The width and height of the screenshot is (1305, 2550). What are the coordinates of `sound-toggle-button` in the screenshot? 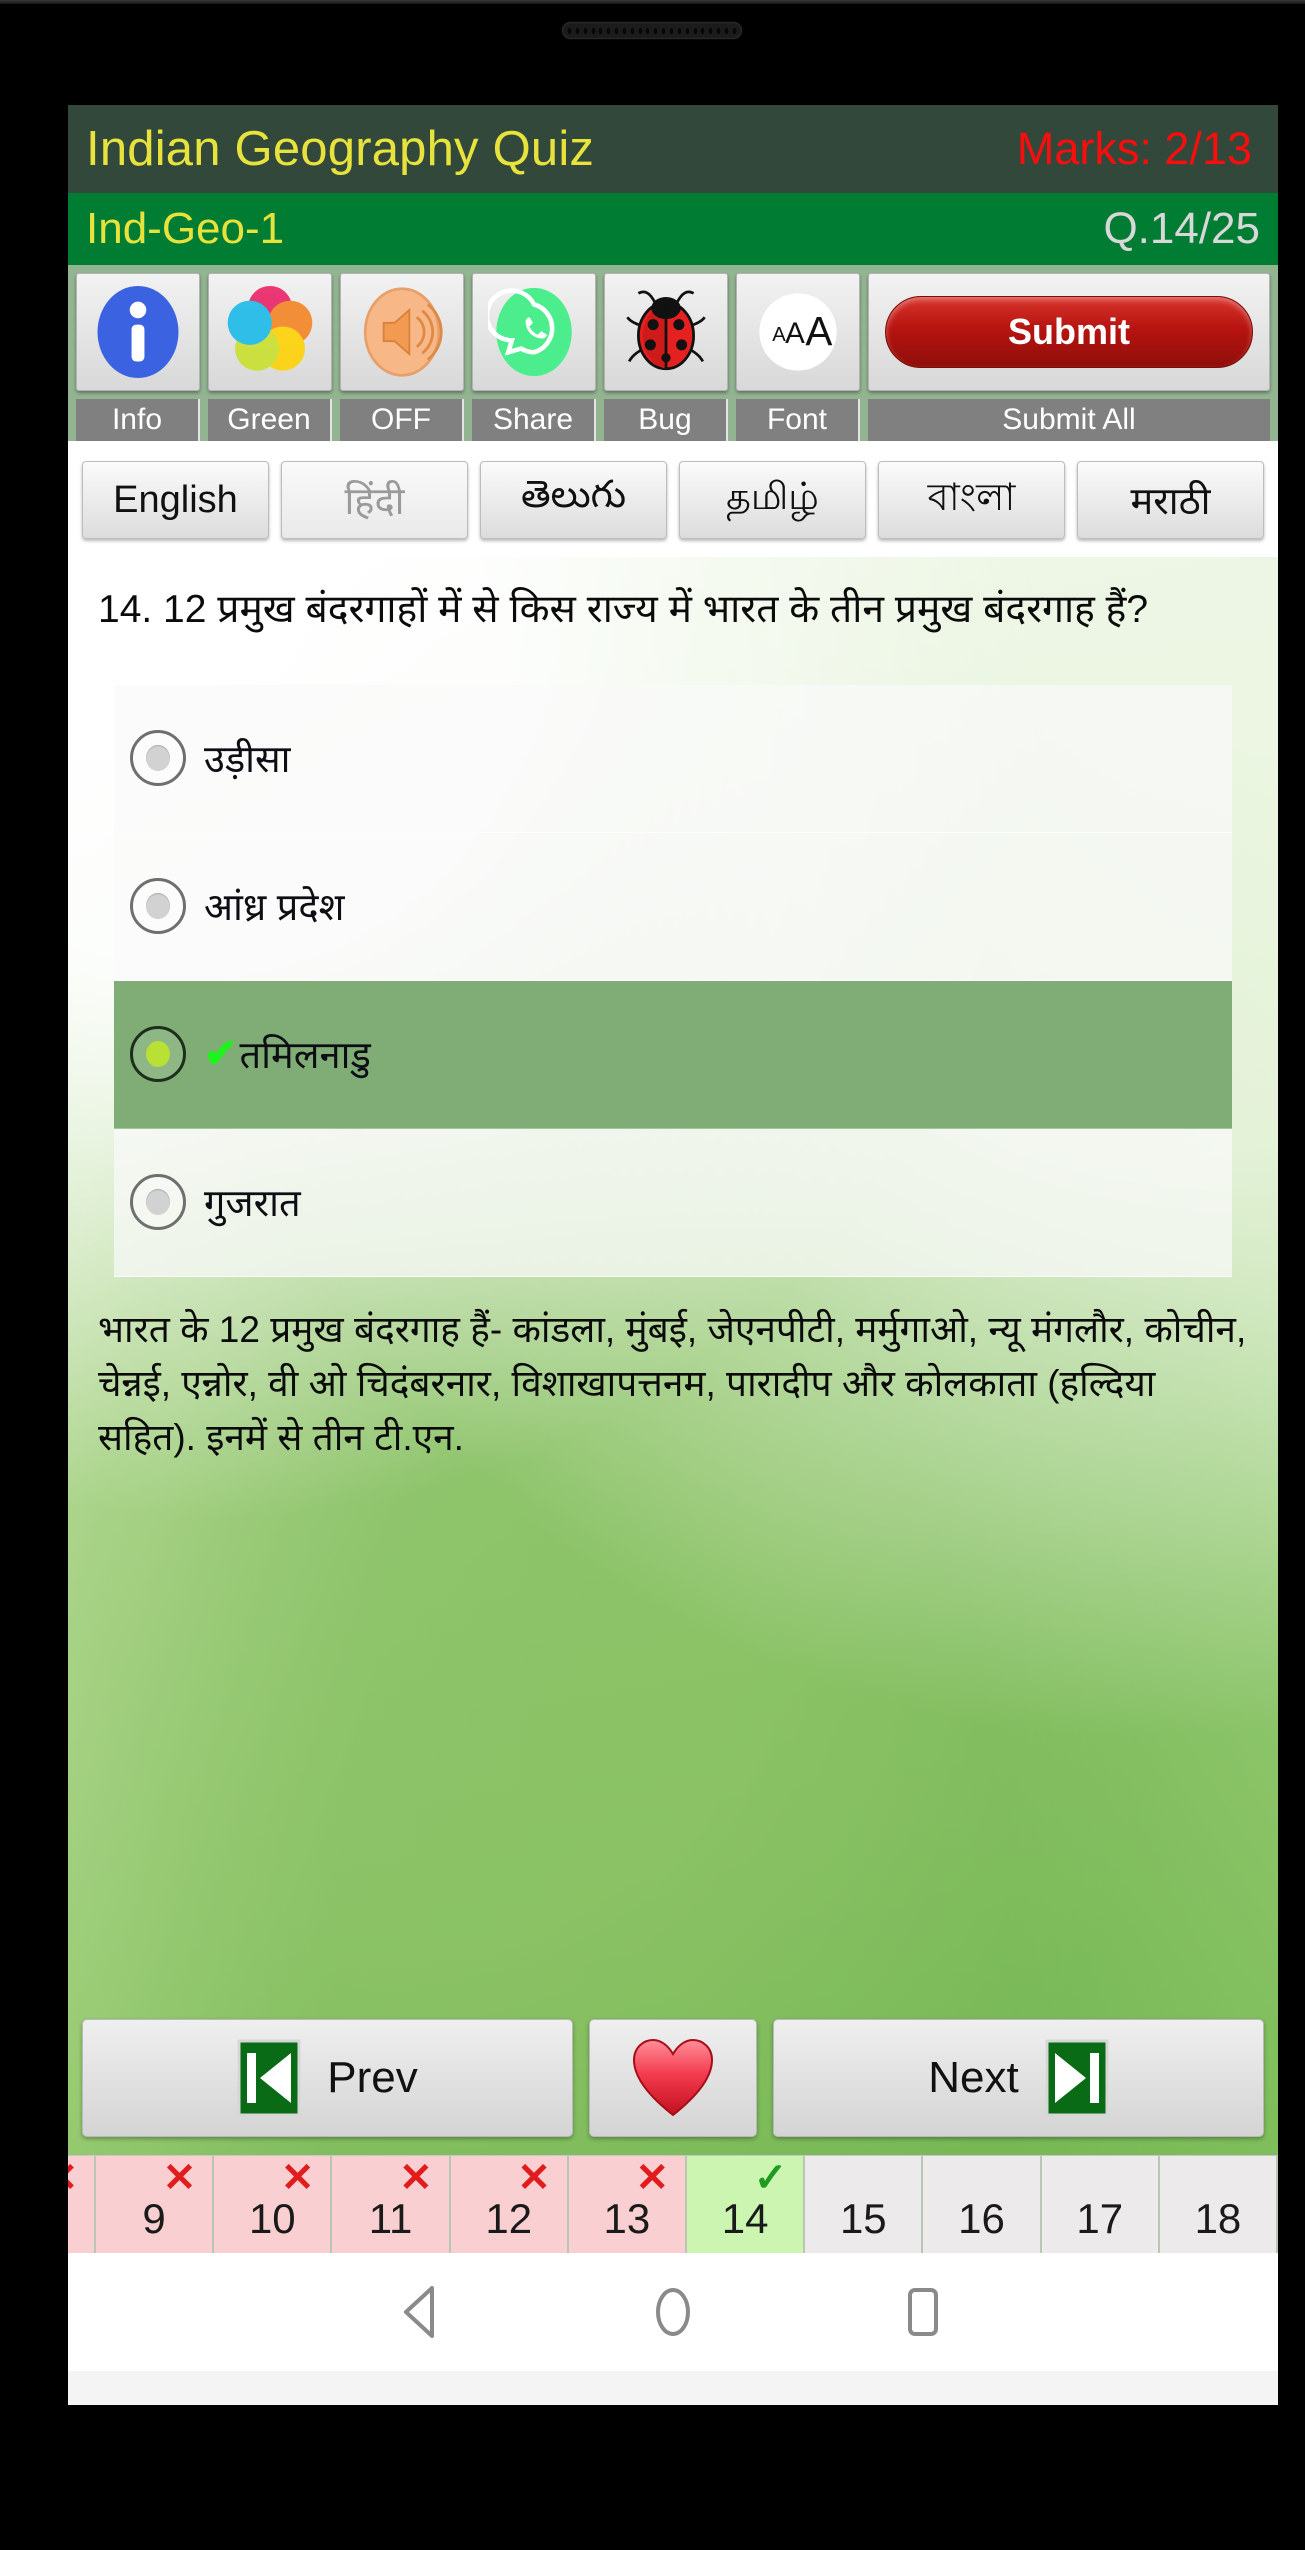 It's located at (402, 332).